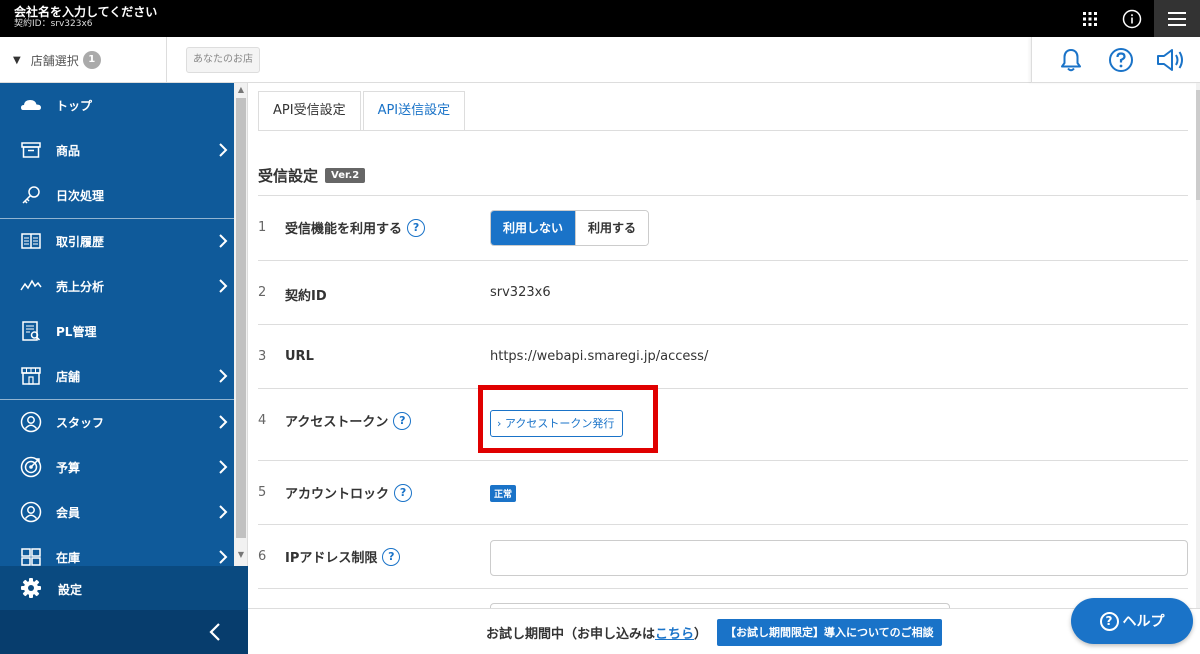 The image size is (1200, 654). What do you see at coordinates (223, 60) in the screenshot?
I see `current-store-tag: あなたのお店` at bounding box center [223, 60].